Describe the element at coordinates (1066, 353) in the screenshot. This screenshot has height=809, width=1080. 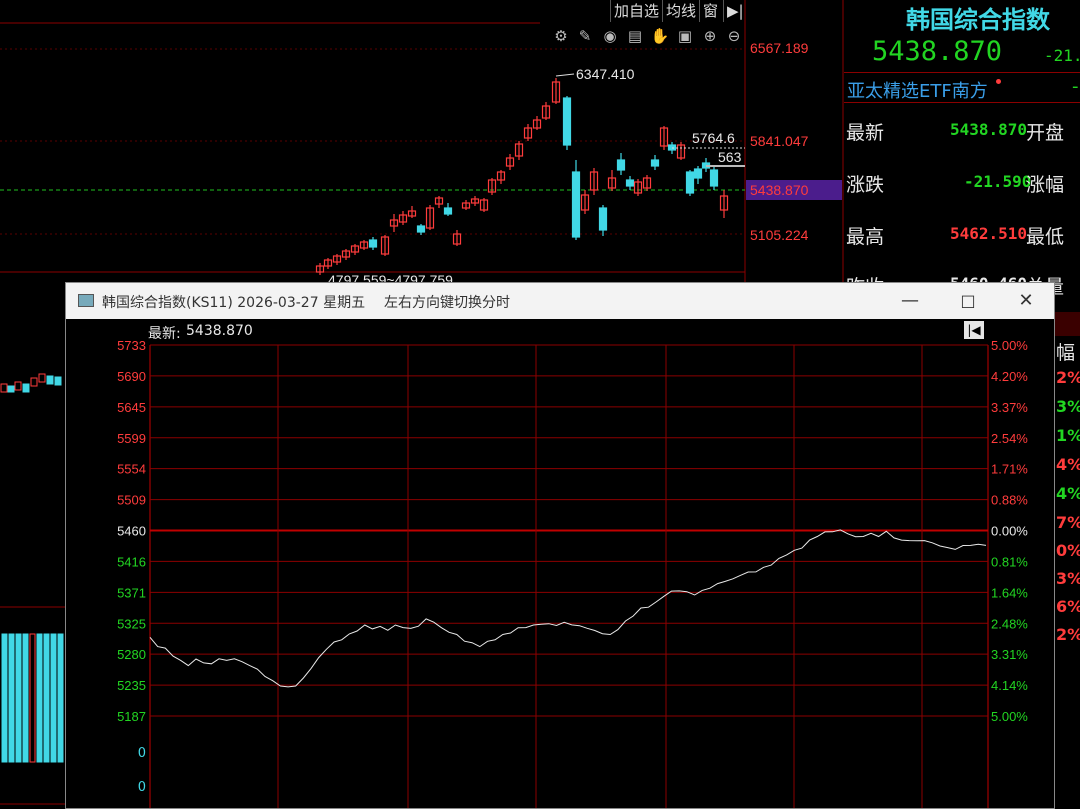
I see `side-fragment: 幅` at that location.